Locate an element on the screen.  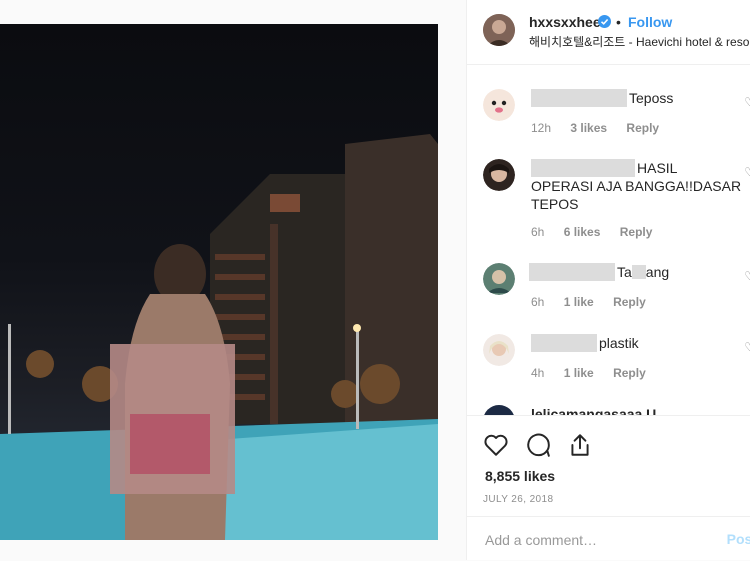
comment-body-b: ang is located at coordinates (657, 272).